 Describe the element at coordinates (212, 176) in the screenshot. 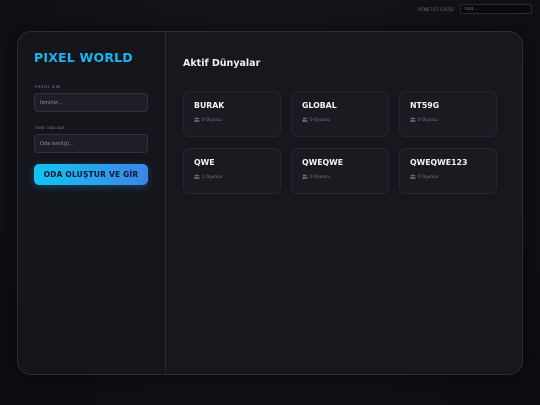

I see `player-count-text: 1 Oyuncu` at that location.